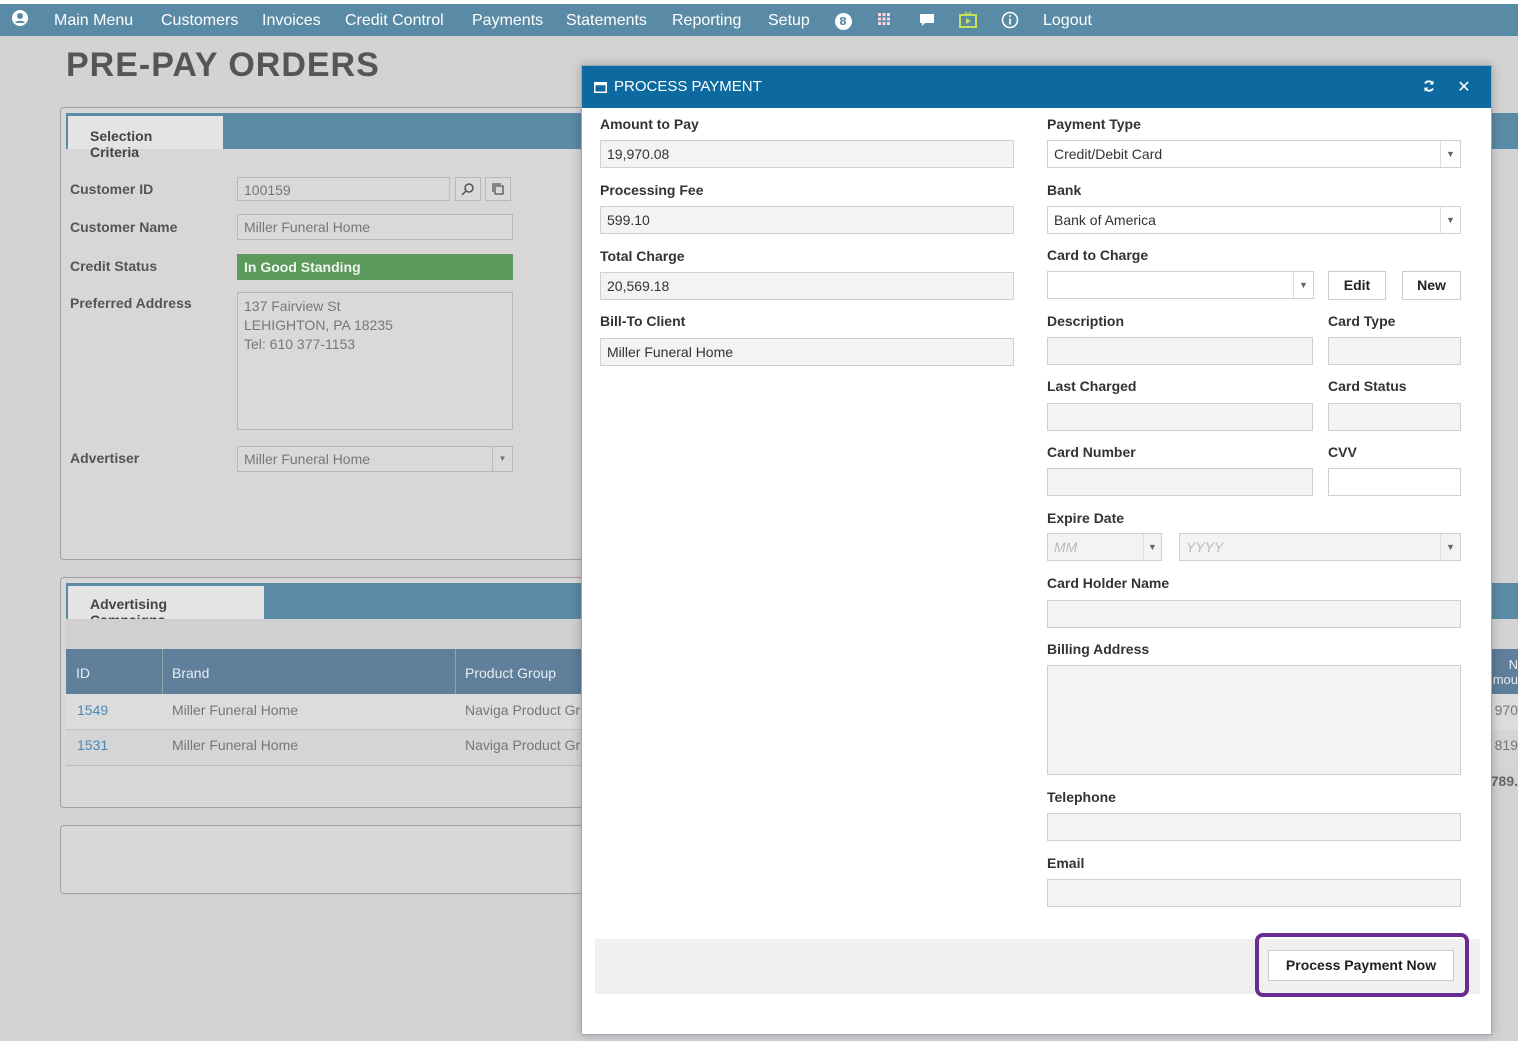 This screenshot has width=1518, height=1041. Describe the element at coordinates (1254, 893) in the screenshot. I see `email-field` at that location.